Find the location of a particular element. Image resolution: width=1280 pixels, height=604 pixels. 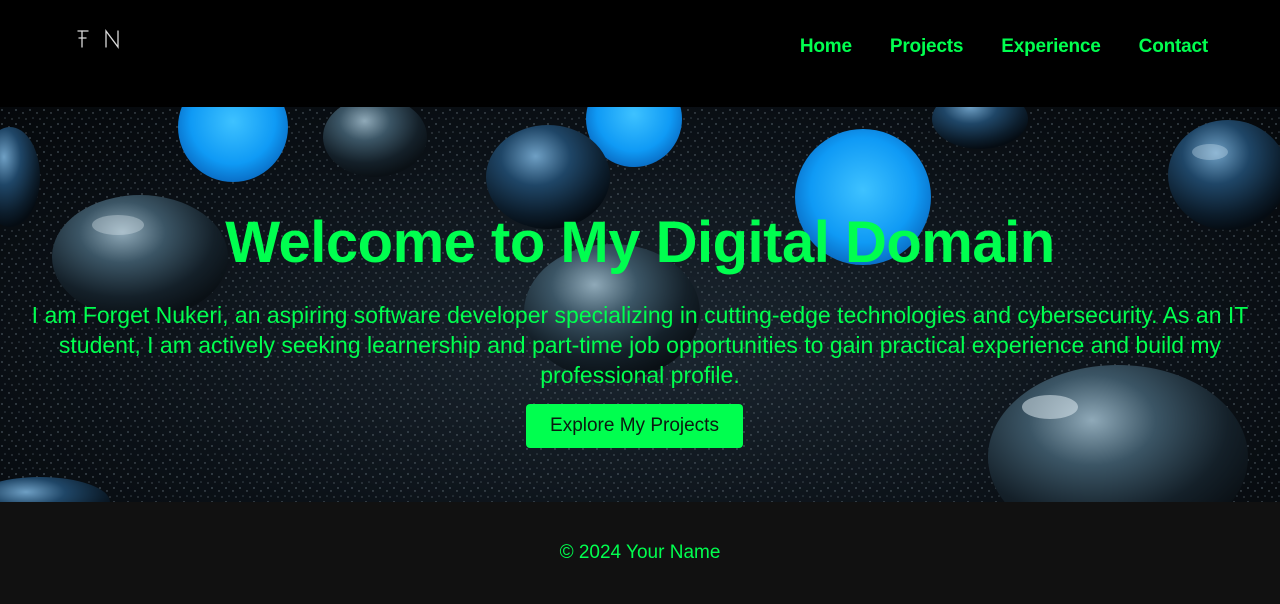

explore-projects-button: Explore My Projects is located at coordinates (634, 426).